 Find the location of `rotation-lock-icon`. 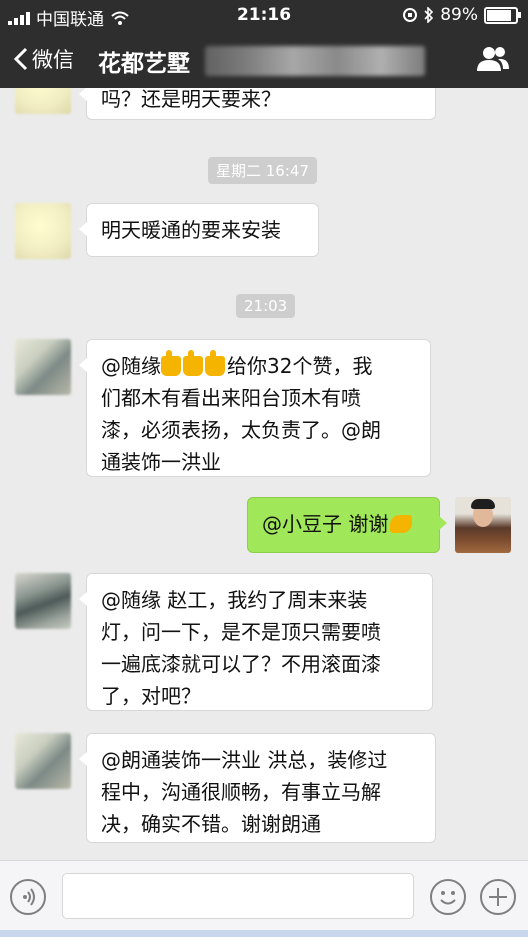

rotation-lock-icon is located at coordinates (410, 15).